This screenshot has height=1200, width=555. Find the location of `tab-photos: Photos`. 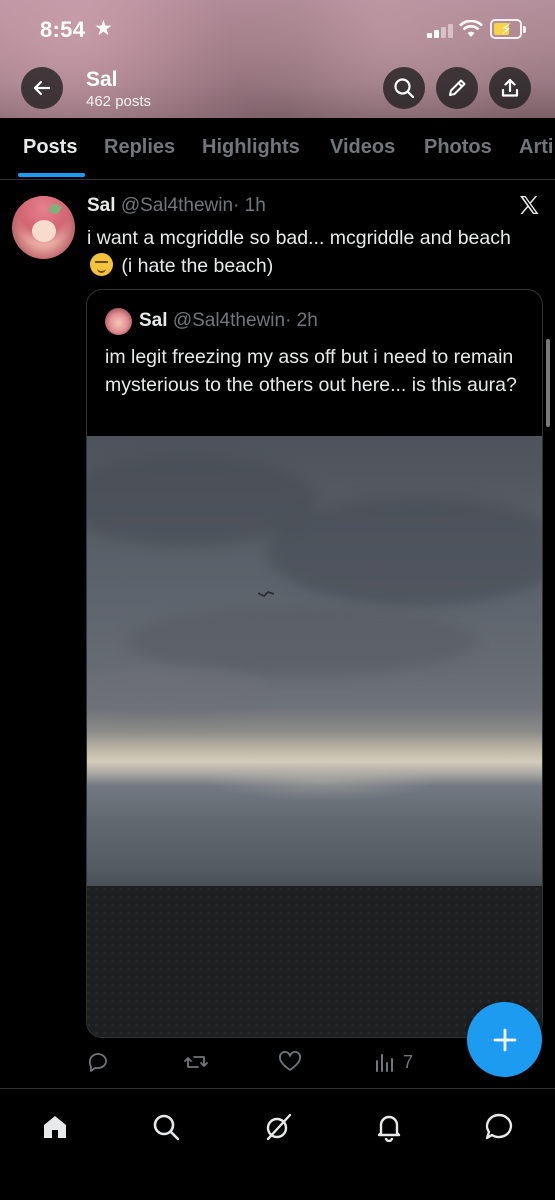

tab-photos: Photos is located at coordinates (458, 147).